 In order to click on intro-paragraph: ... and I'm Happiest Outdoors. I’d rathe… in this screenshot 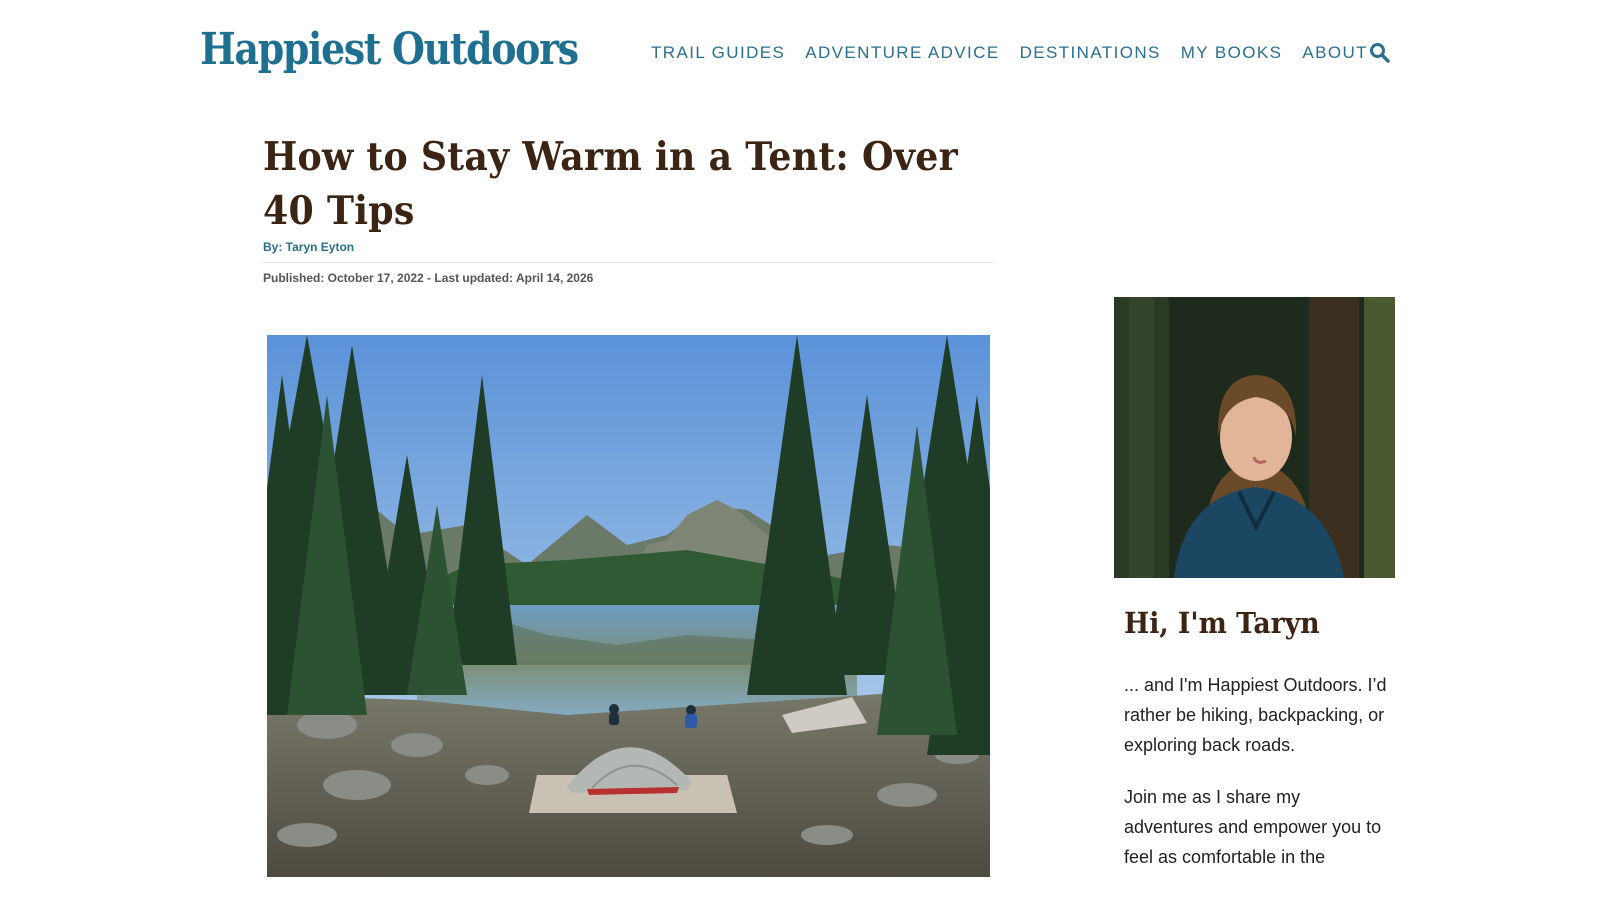, I will do `click(1255, 715)`.